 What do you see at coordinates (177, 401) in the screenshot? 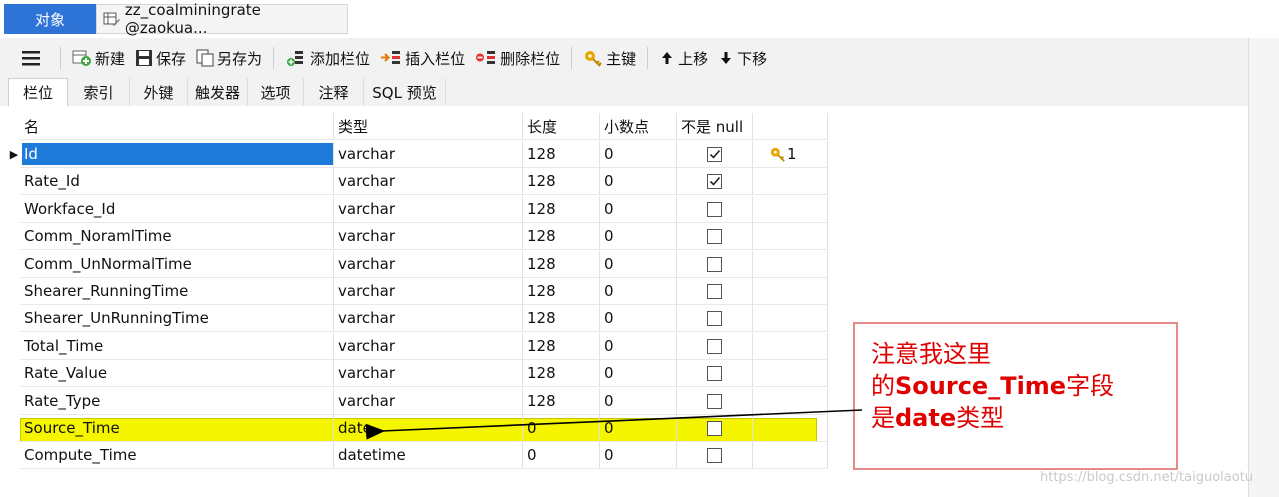
I see `cell-name: Rate_Type` at bounding box center [177, 401].